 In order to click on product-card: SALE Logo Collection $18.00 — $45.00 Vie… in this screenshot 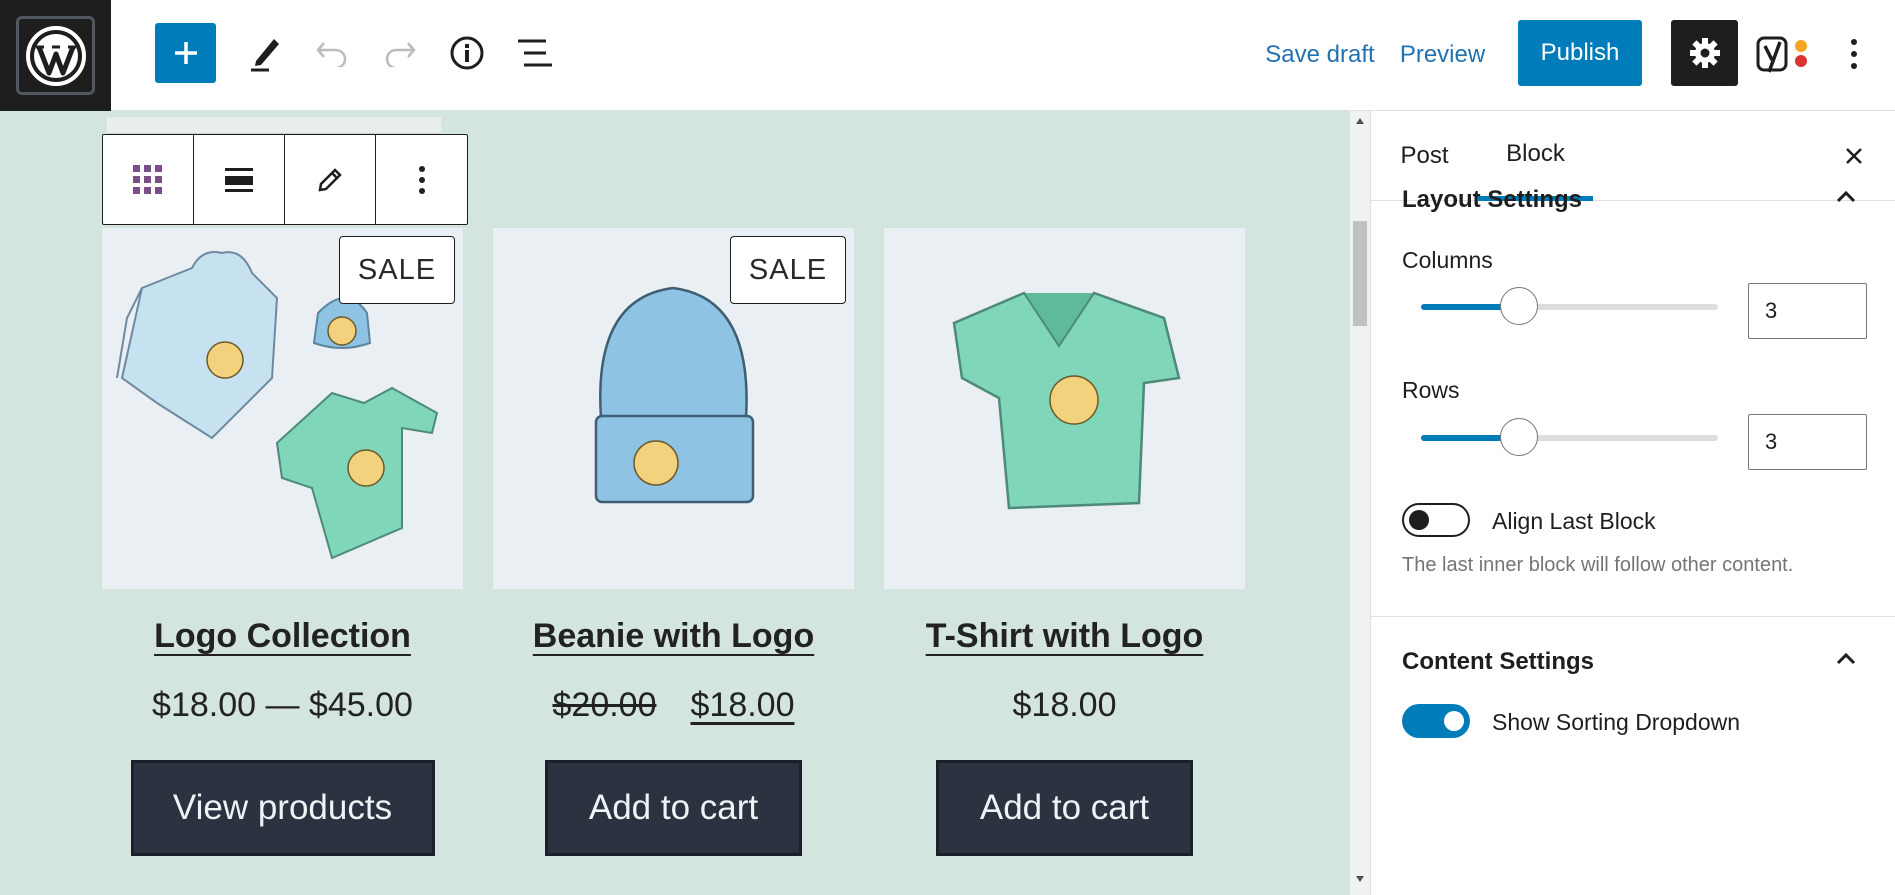, I will do `click(282, 542)`.